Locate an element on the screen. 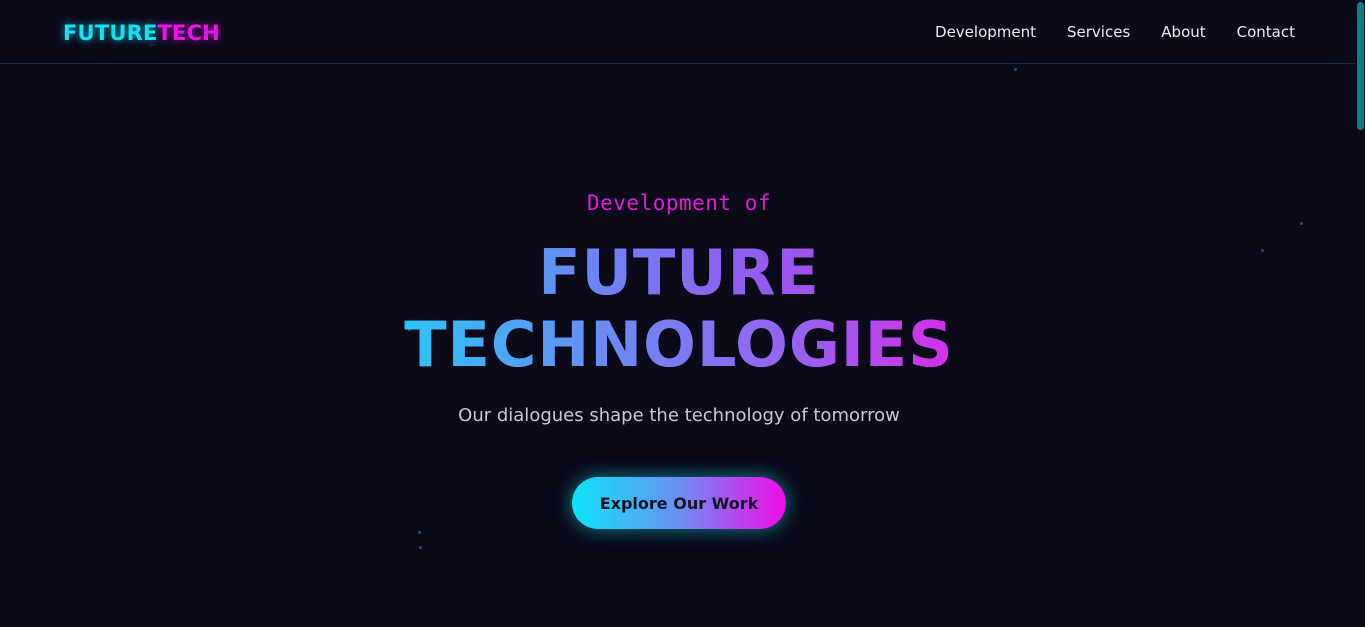 The height and width of the screenshot is (627, 1365). scrollbar is located at coordinates (1360, 313).